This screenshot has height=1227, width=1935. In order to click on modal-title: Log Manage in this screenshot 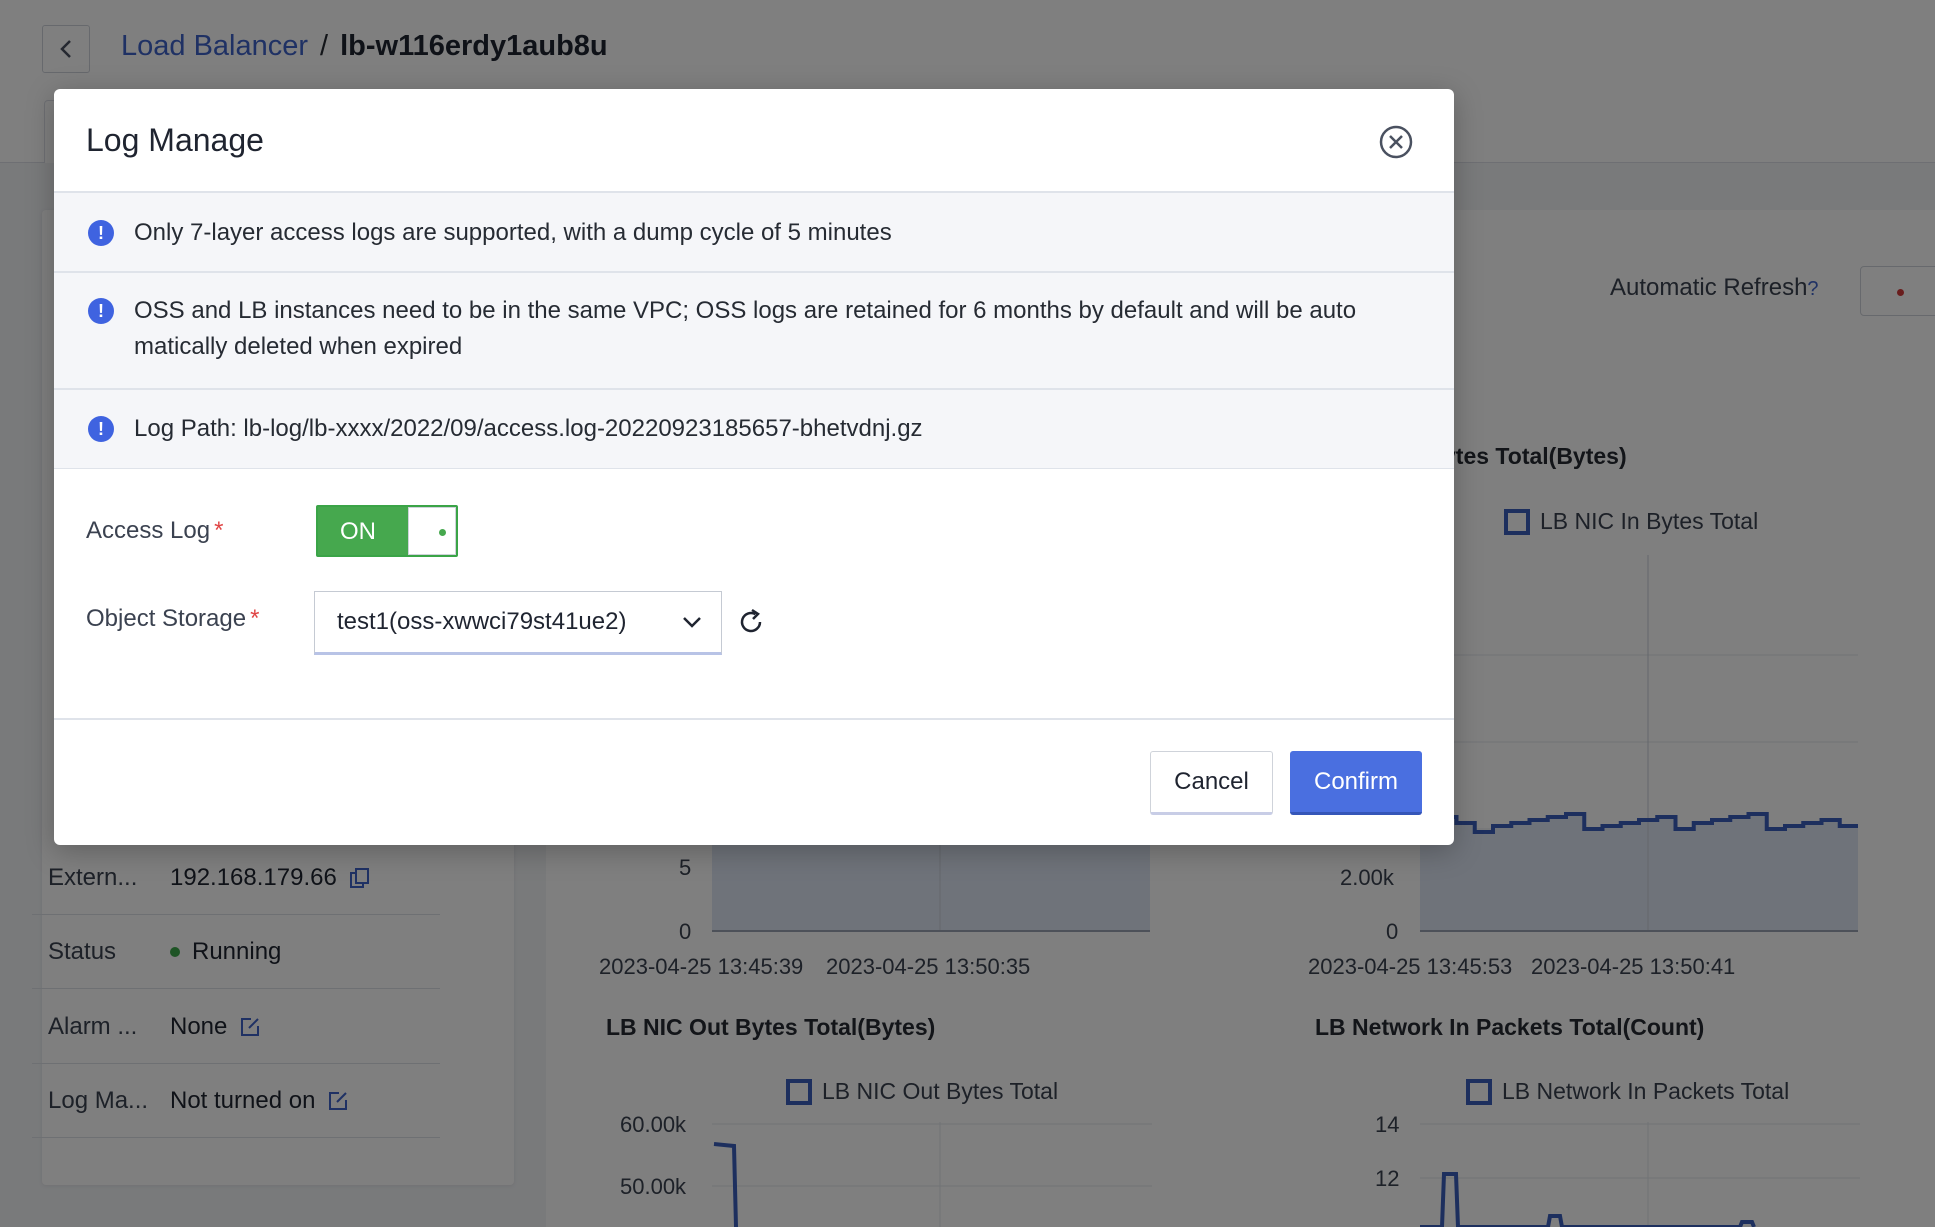, I will do `click(175, 139)`.